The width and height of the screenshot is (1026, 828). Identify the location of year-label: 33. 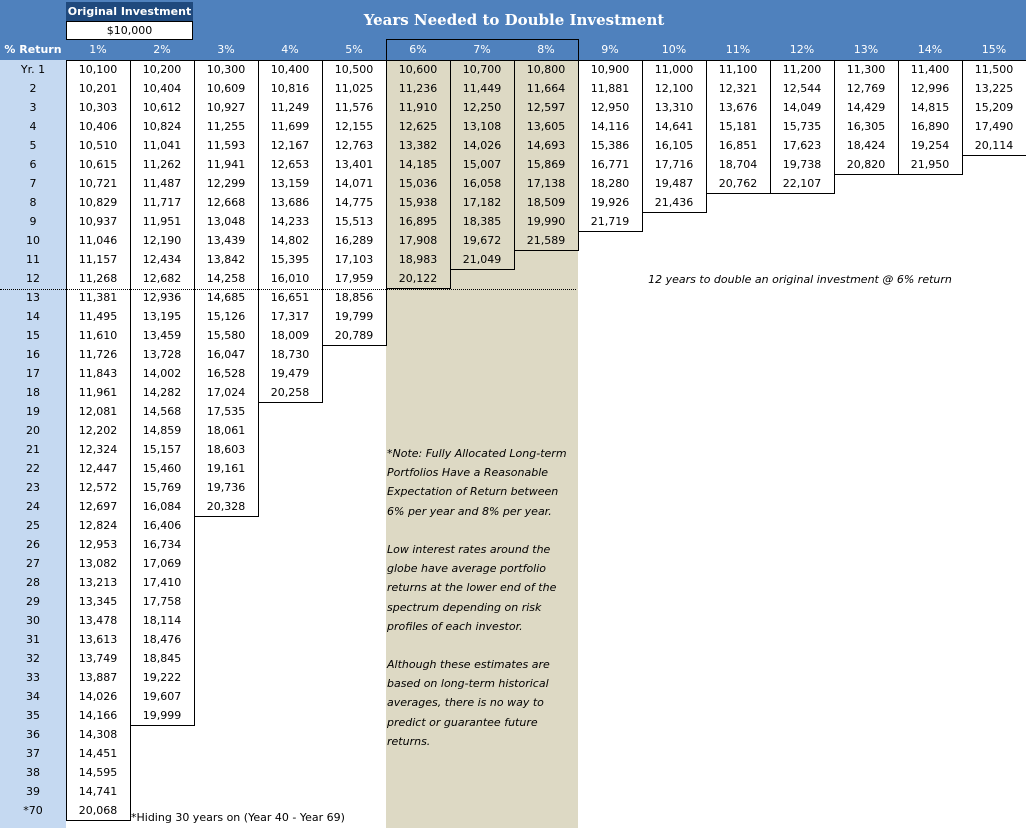
(33, 677).